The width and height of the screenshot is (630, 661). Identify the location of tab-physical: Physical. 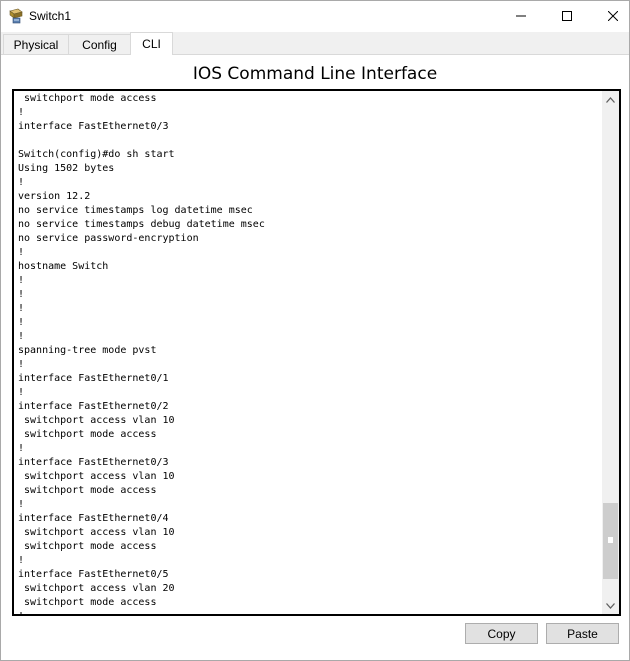
(36, 44).